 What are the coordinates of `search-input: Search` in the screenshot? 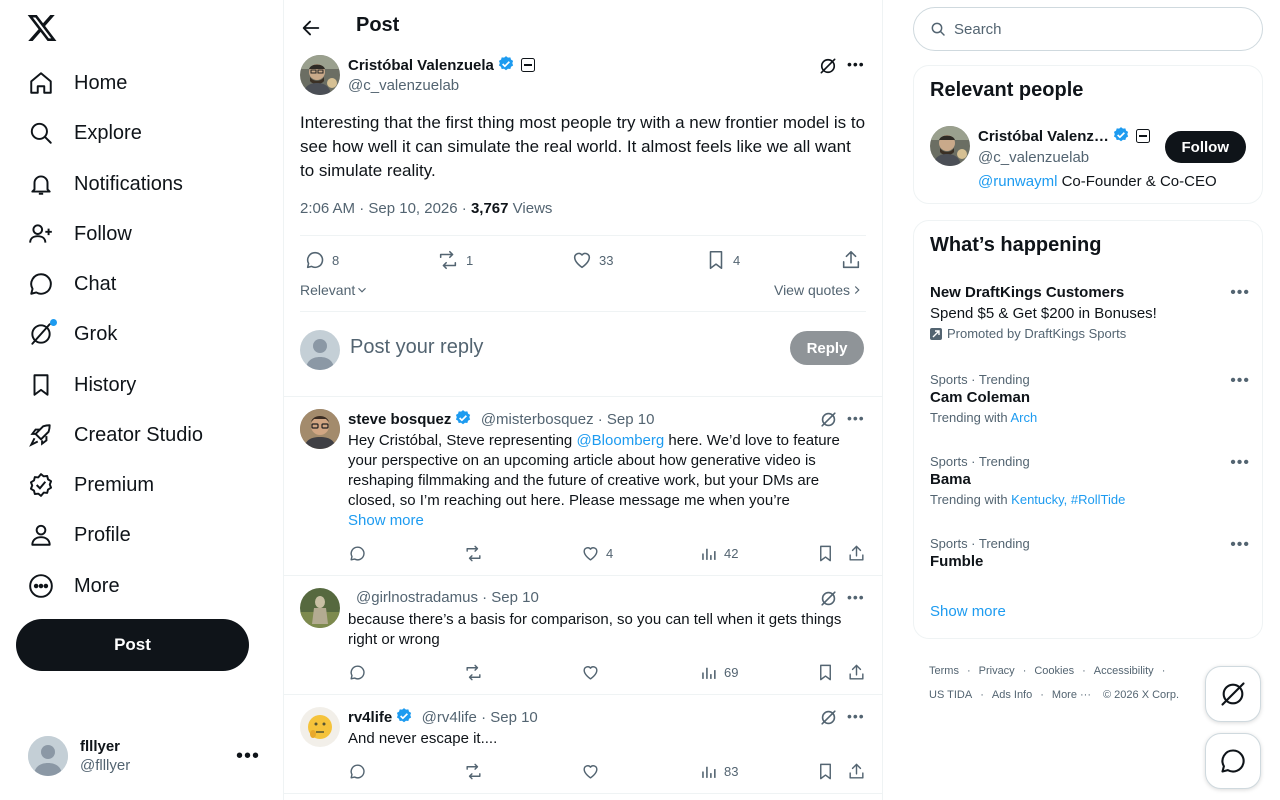 It's located at (1088, 29).